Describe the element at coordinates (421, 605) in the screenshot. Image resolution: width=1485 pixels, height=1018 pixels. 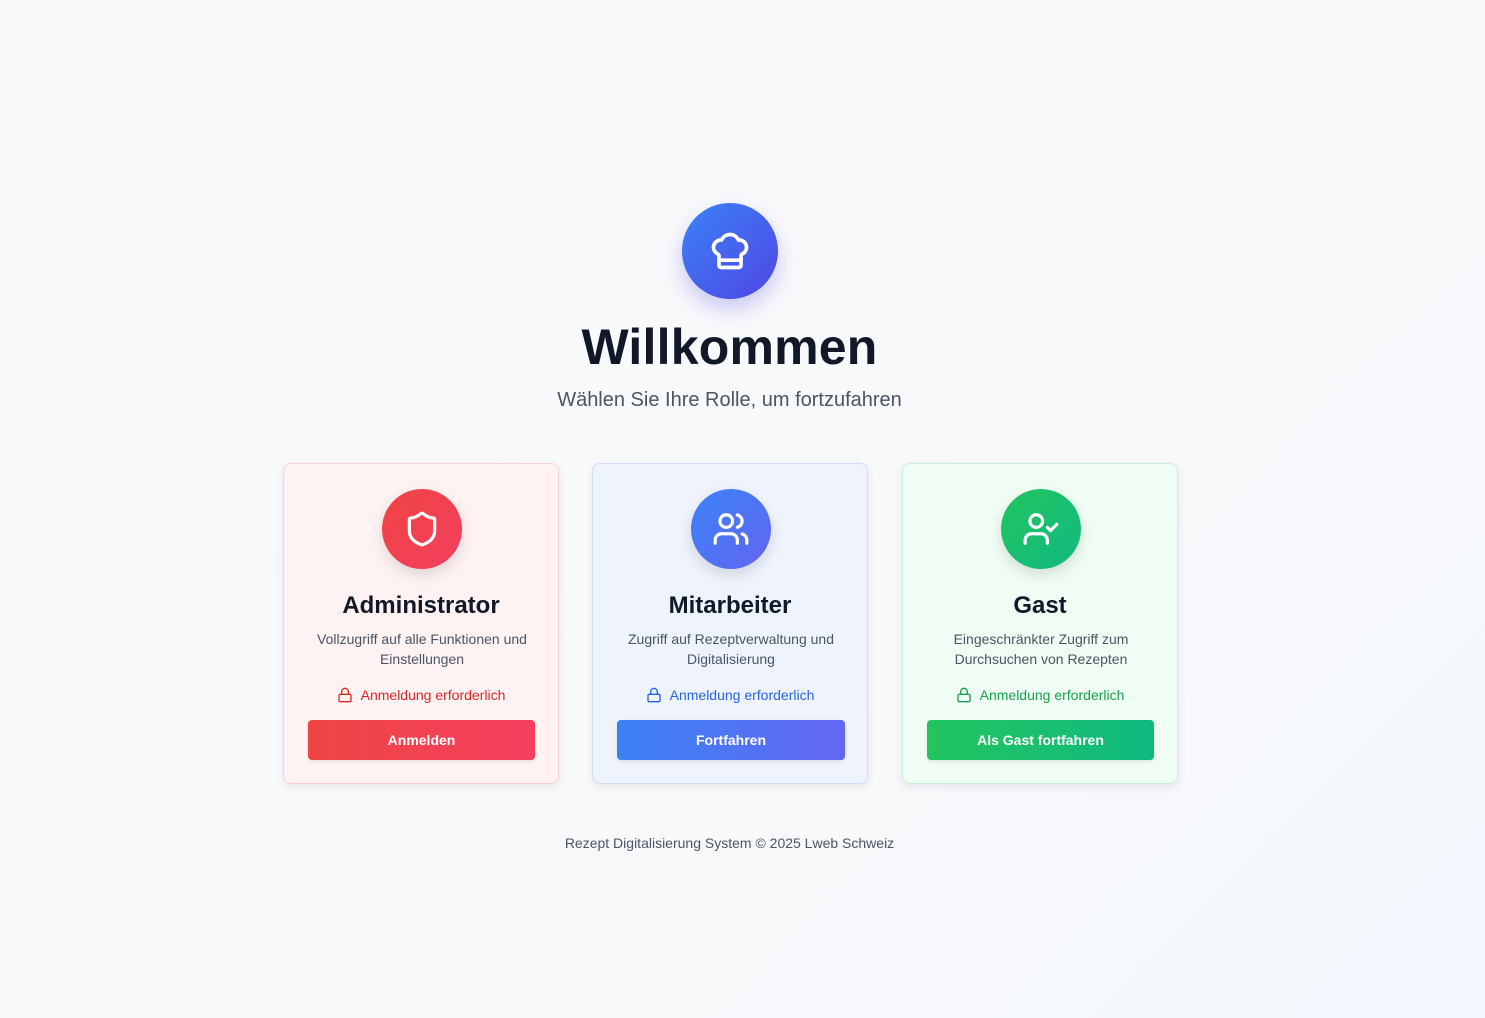
I see `role-title: Administrator` at that location.